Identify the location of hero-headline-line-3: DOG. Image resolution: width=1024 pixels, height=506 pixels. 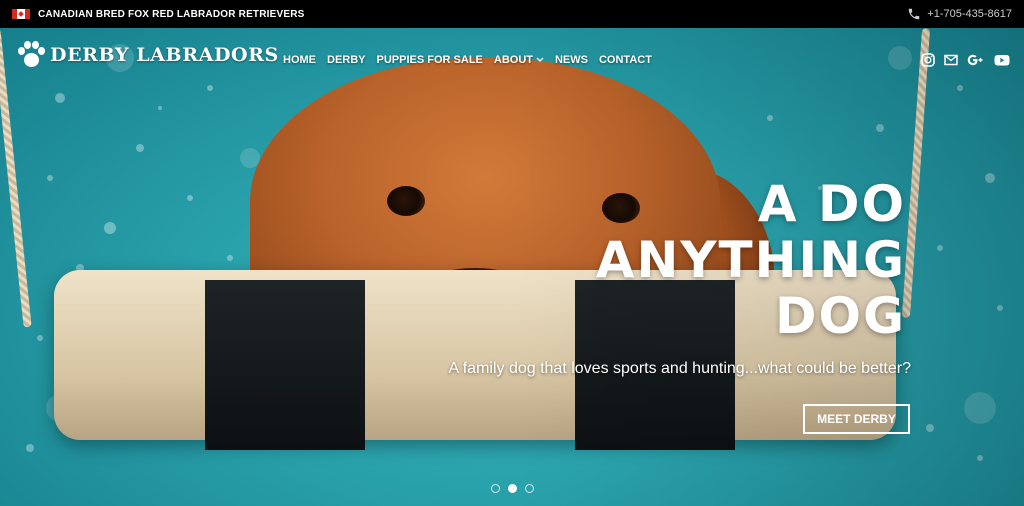
(840, 316).